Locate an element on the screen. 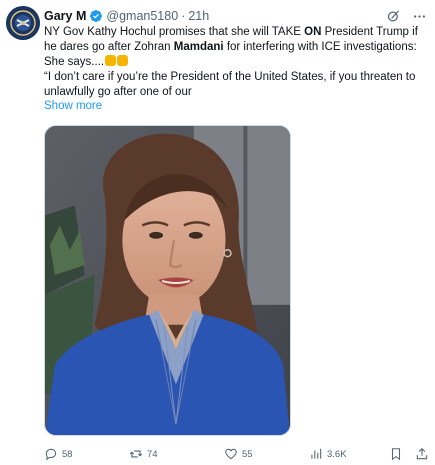 The width and height of the screenshot is (435, 465). avatar-image is located at coordinates (23, 23).